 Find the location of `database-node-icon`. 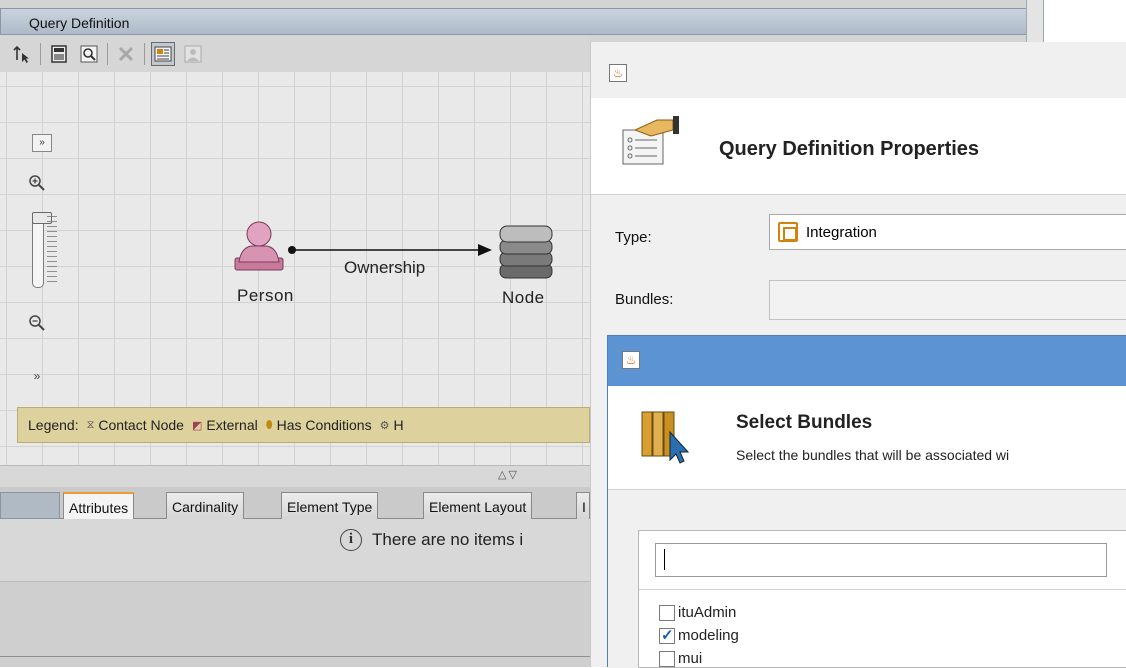

database-node-icon is located at coordinates (526, 252).